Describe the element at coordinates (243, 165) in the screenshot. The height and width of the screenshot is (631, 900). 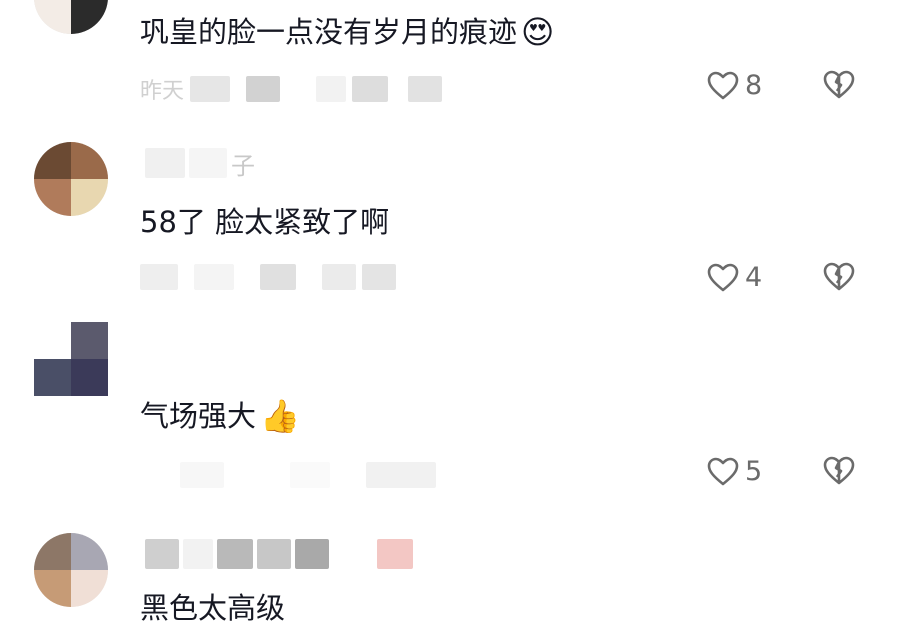
I see `username-fragment: 子` at that location.